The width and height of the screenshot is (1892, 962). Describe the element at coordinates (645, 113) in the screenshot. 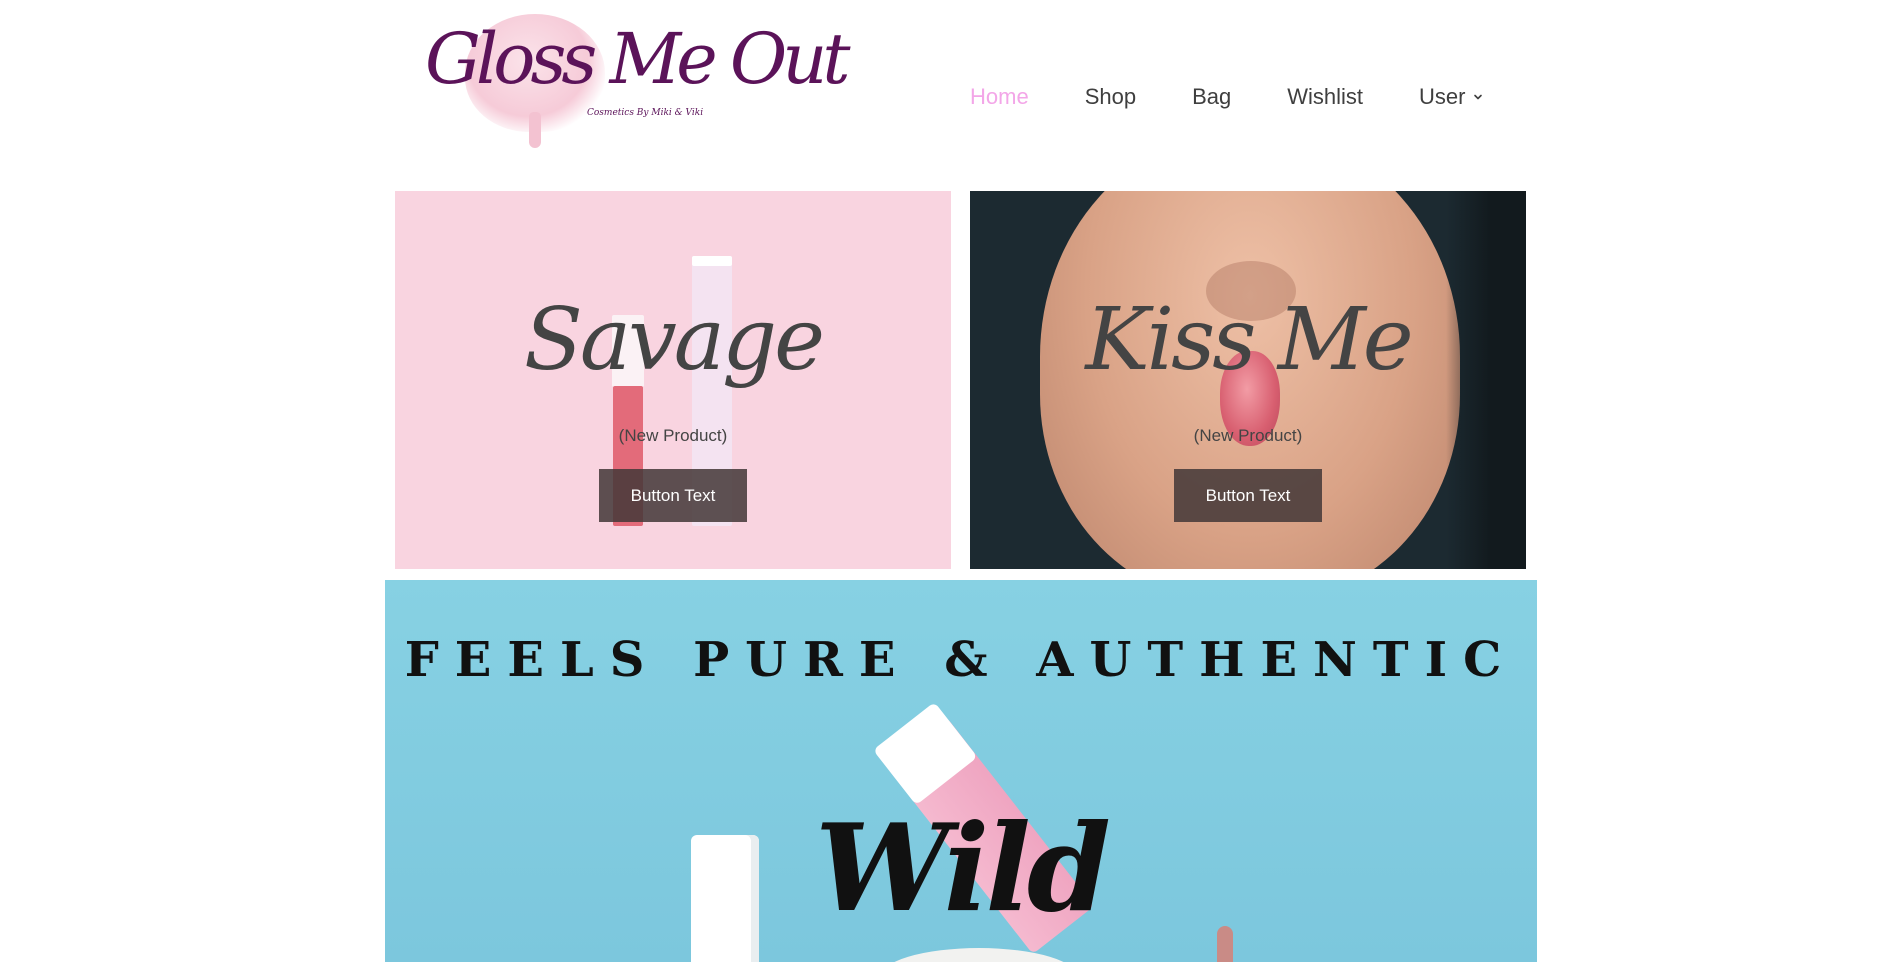

I see `logo-tagline: Cosmetics By Miki & Viki` at that location.